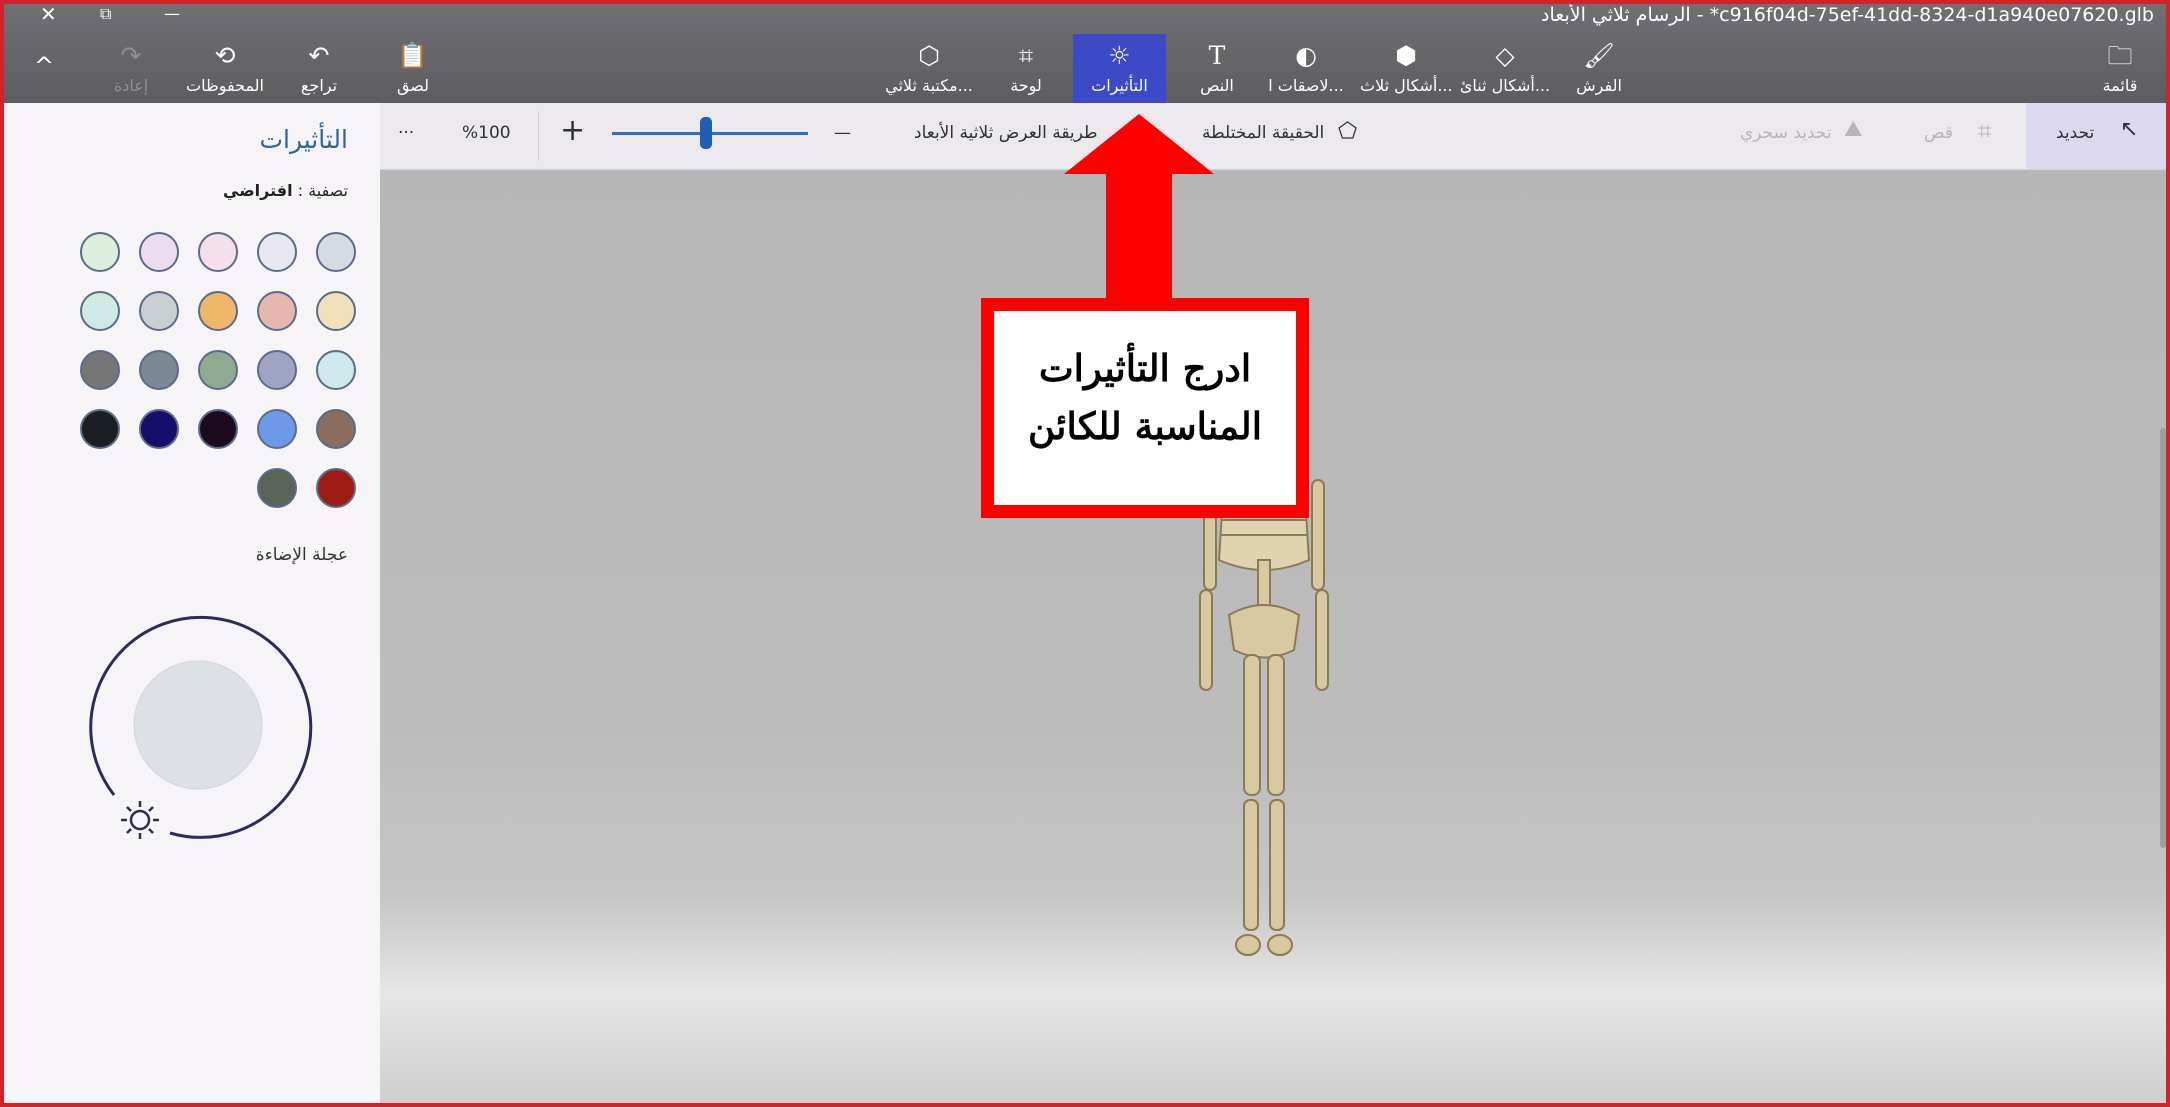 The height and width of the screenshot is (1107, 2170). Describe the element at coordinates (1306, 55) in the screenshot. I see `sticker-icon: ◐` at that location.